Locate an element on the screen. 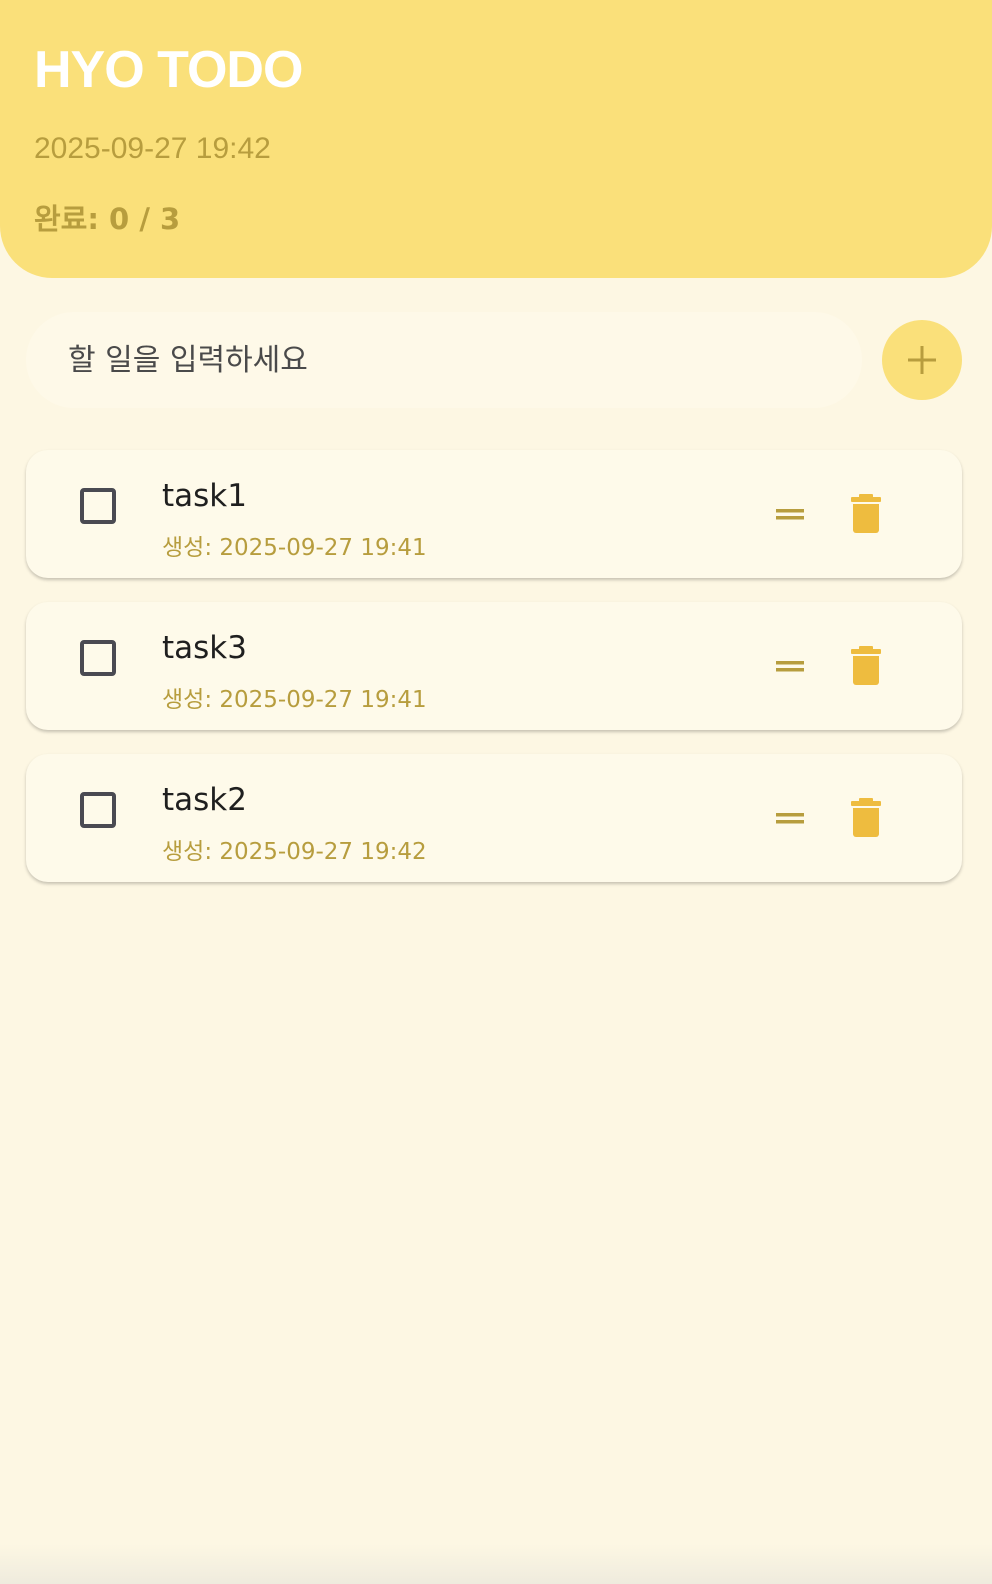 The height and width of the screenshot is (1584, 992). task-item: task3 생성: 2025-09-27 19:41 is located at coordinates (494, 666).